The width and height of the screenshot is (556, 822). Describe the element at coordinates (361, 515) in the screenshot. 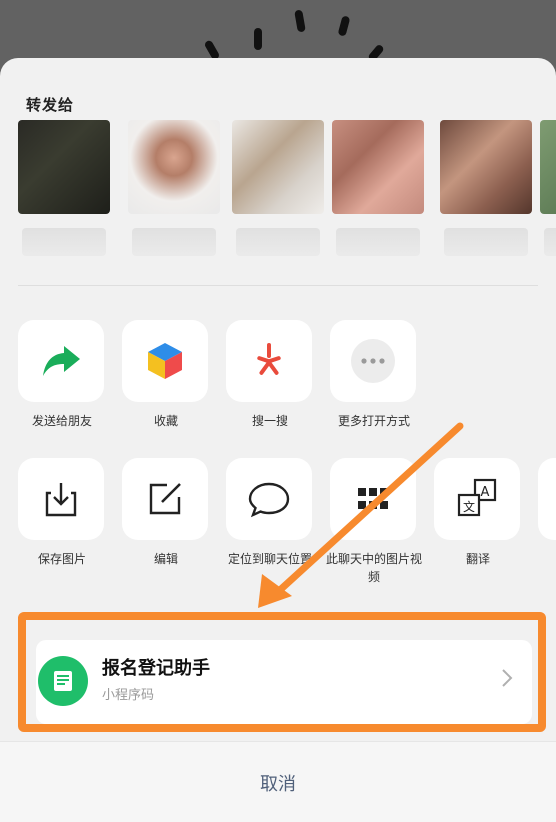

I see `annotation-arrow-icon` at that location.